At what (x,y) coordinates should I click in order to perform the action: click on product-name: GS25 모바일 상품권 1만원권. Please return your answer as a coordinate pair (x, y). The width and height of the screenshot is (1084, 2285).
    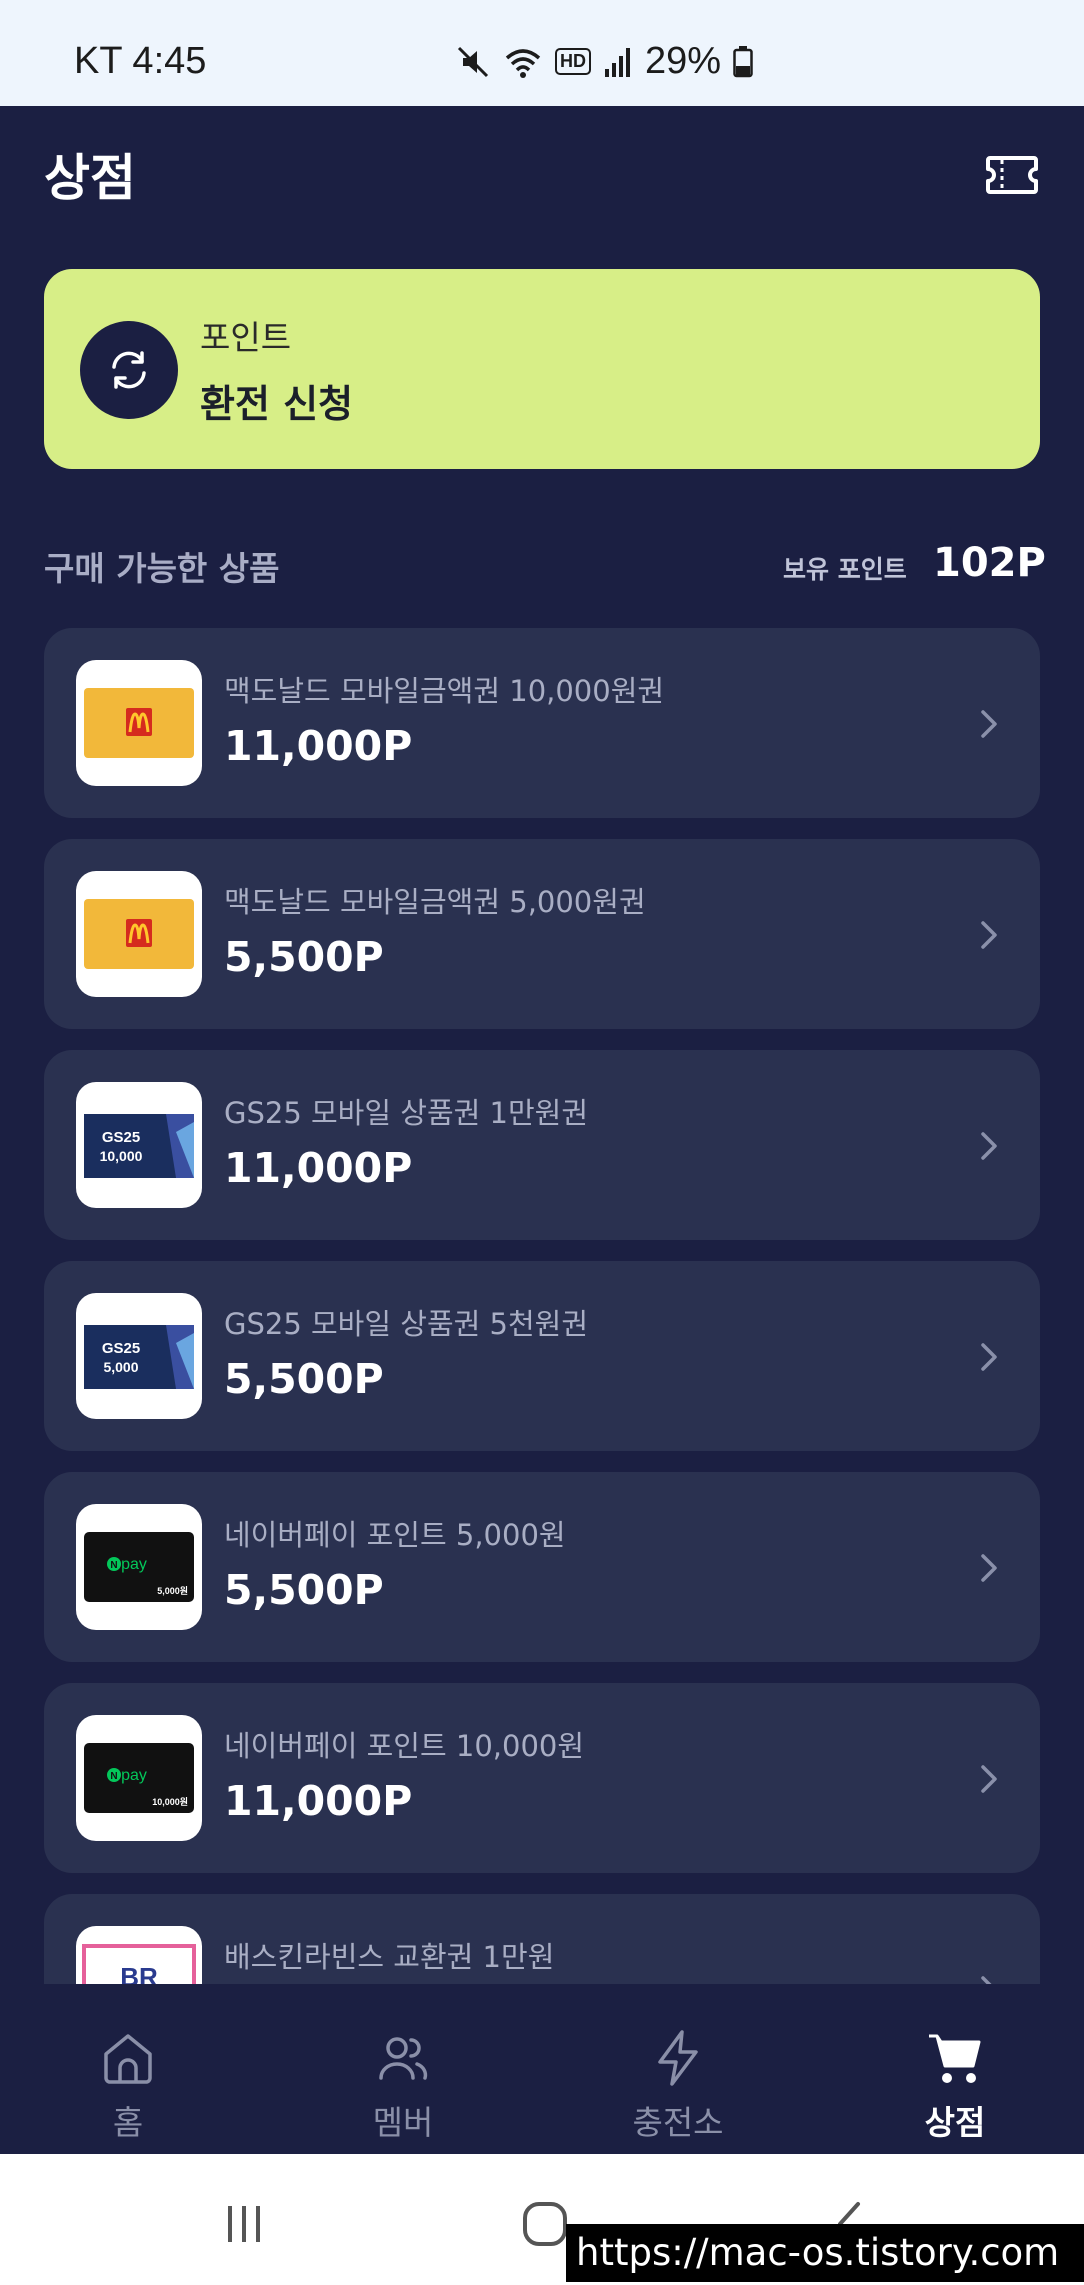
    Looking at the image, I should click on (406, 1113).